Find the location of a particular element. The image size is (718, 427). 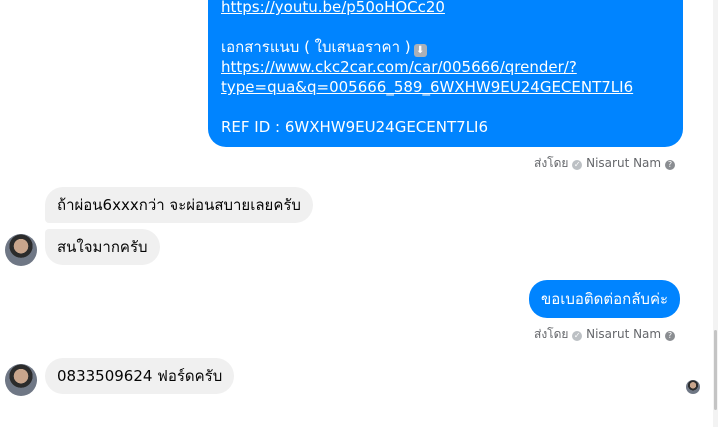

attachment-label: เอกสารแนบ ( ใบเสนอราคา ) is located at coordinates (316, 47).